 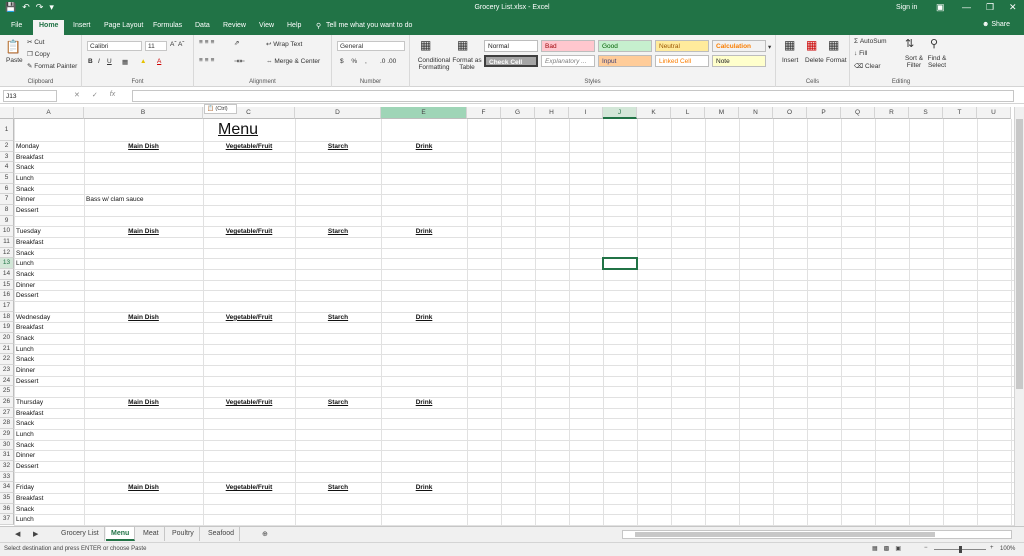 What do you see at coordinates (7, 232) in the screenshot?
I see `row-header-10: 10` at bounding box center [7, 232].